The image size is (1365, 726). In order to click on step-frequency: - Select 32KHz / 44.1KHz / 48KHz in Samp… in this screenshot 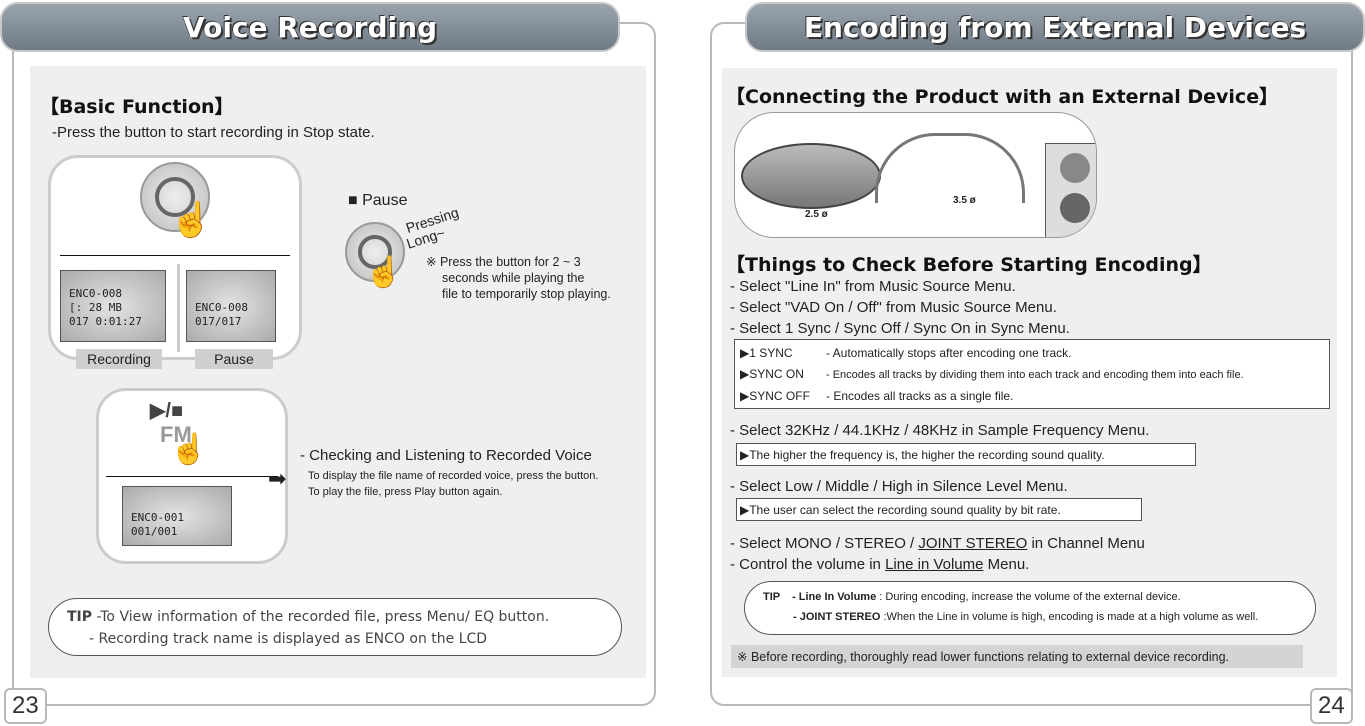, I will do `click(940, 430)`.